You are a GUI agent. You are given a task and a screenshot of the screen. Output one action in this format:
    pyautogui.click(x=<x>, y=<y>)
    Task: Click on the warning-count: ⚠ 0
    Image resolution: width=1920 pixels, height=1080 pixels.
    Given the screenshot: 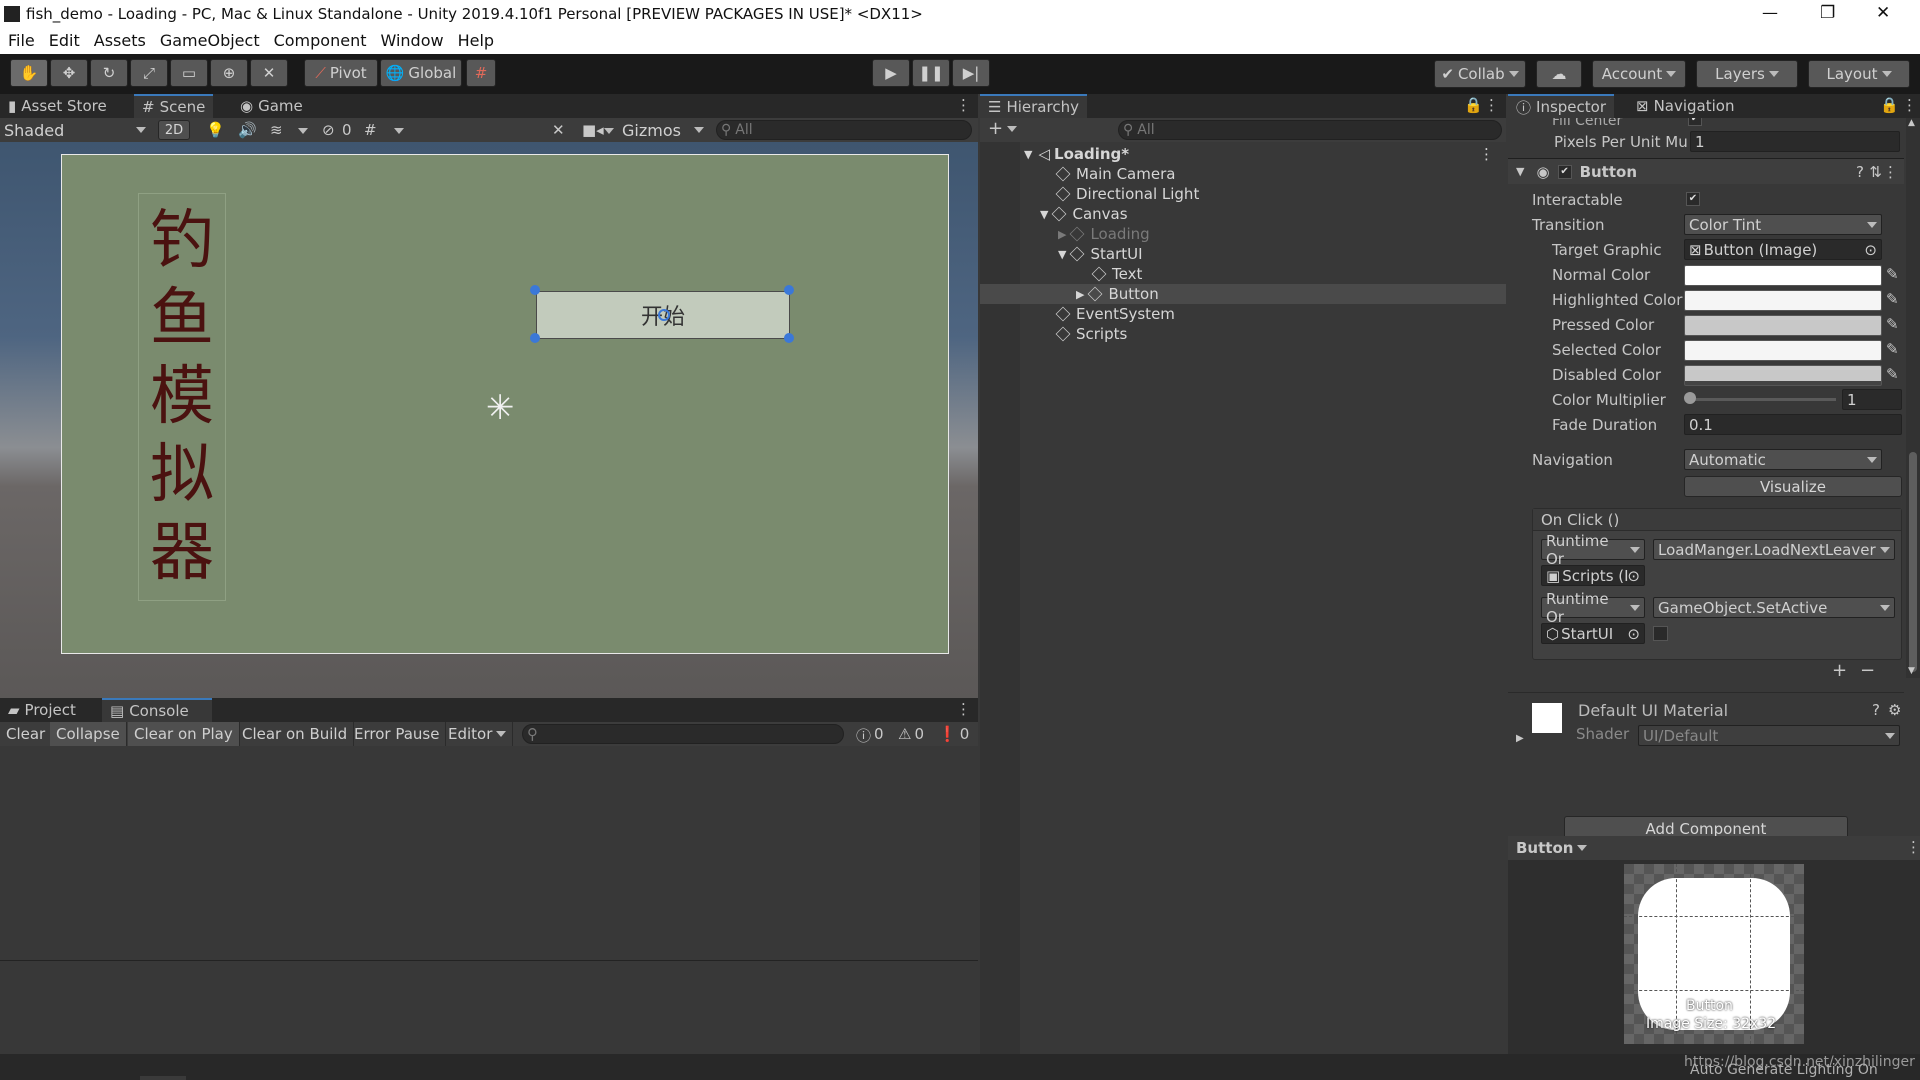 What is the action you would take?
    pyautogui.click(x=911, y=734)
    